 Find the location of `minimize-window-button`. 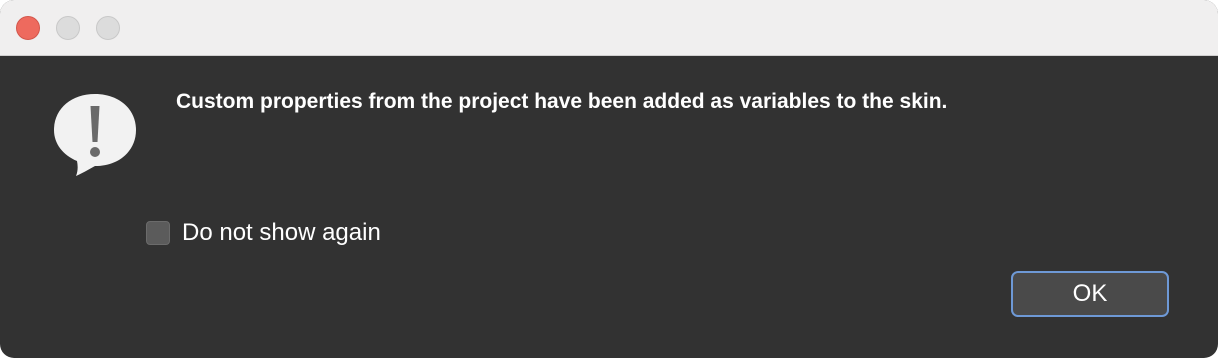

minimize-window-button is located at coordinates (68, 28).